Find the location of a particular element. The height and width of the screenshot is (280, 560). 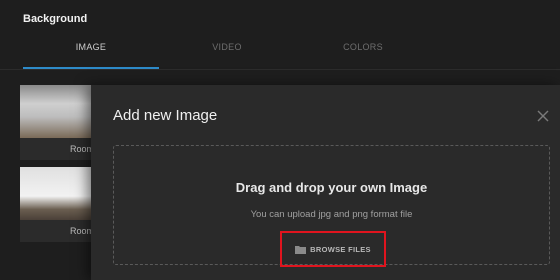

tab-colors: COLORS is located at coordinates (363, 53).